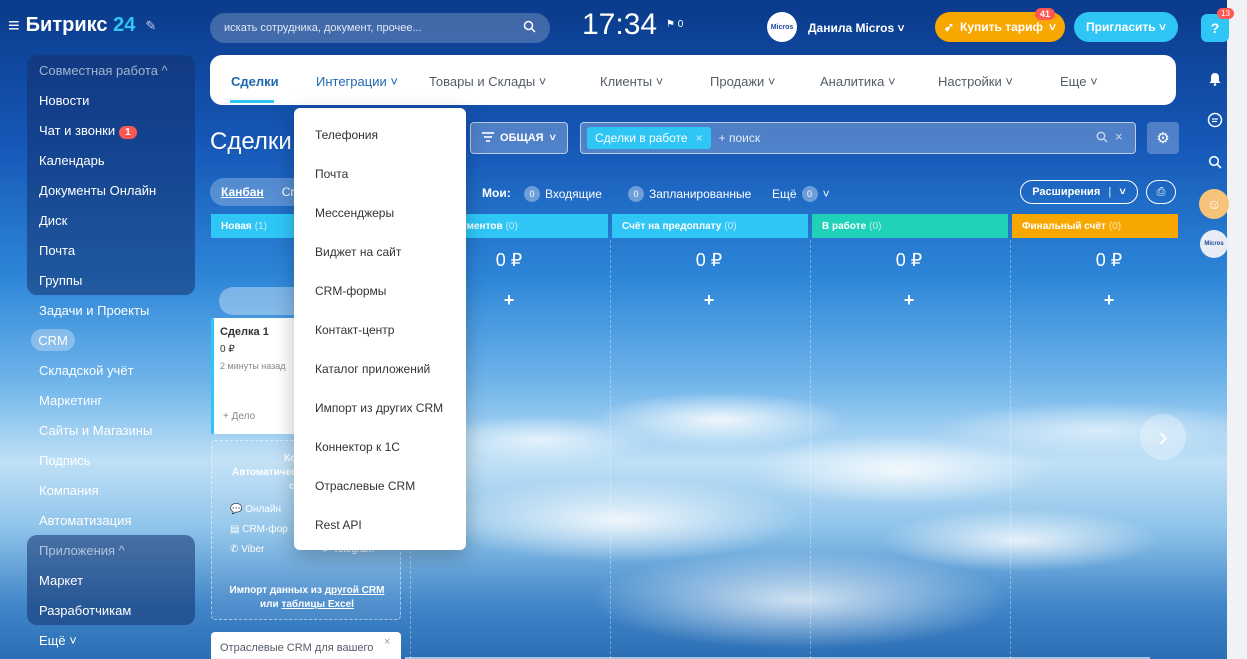 The width and height of the screenshot is (1247, 659). I want to click on promo-channel-forms: ▤ CRM-фор, so click(259, 529).